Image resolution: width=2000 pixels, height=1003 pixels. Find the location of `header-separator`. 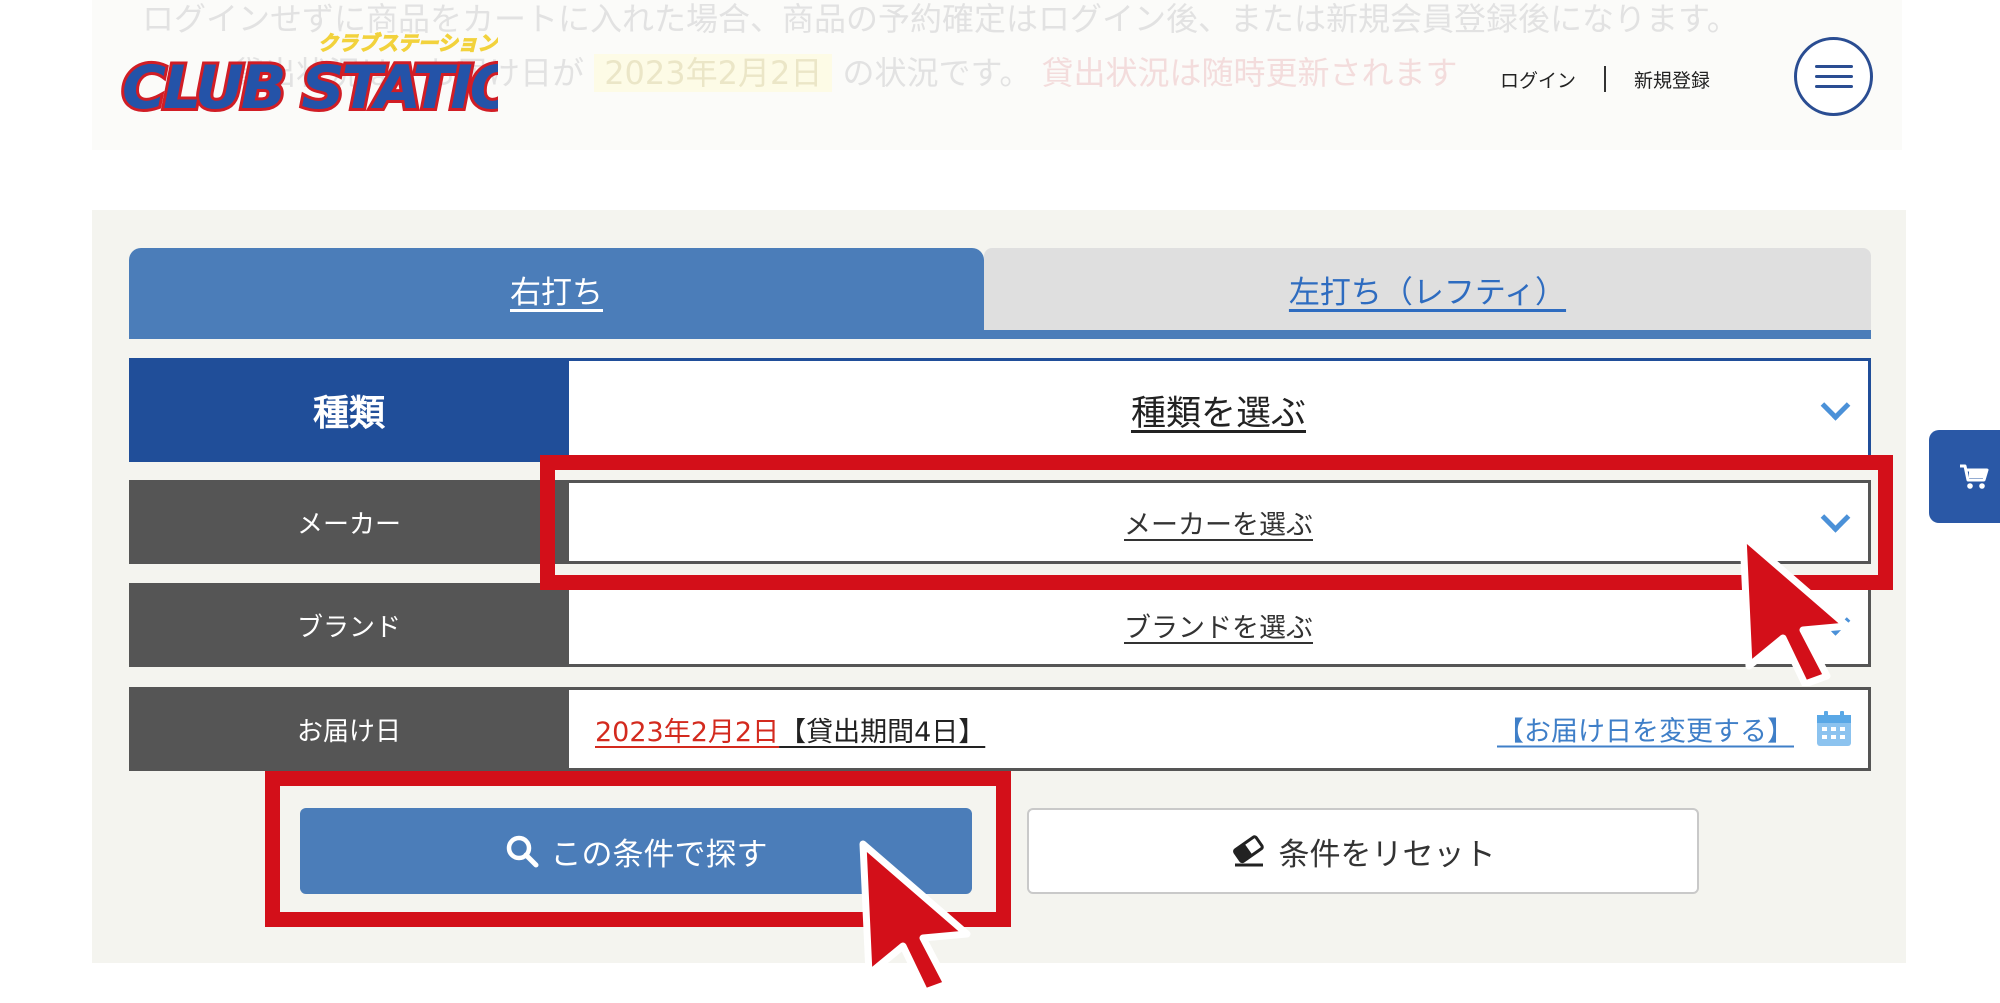

header-separator is located at coordinates (1605, 79).